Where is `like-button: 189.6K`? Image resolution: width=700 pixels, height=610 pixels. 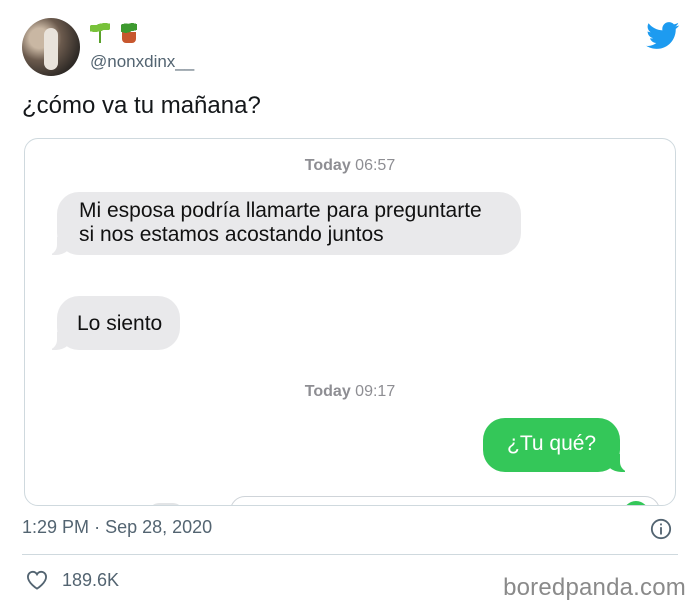
like-button: 189.6K is located at coordinates (72, 580).